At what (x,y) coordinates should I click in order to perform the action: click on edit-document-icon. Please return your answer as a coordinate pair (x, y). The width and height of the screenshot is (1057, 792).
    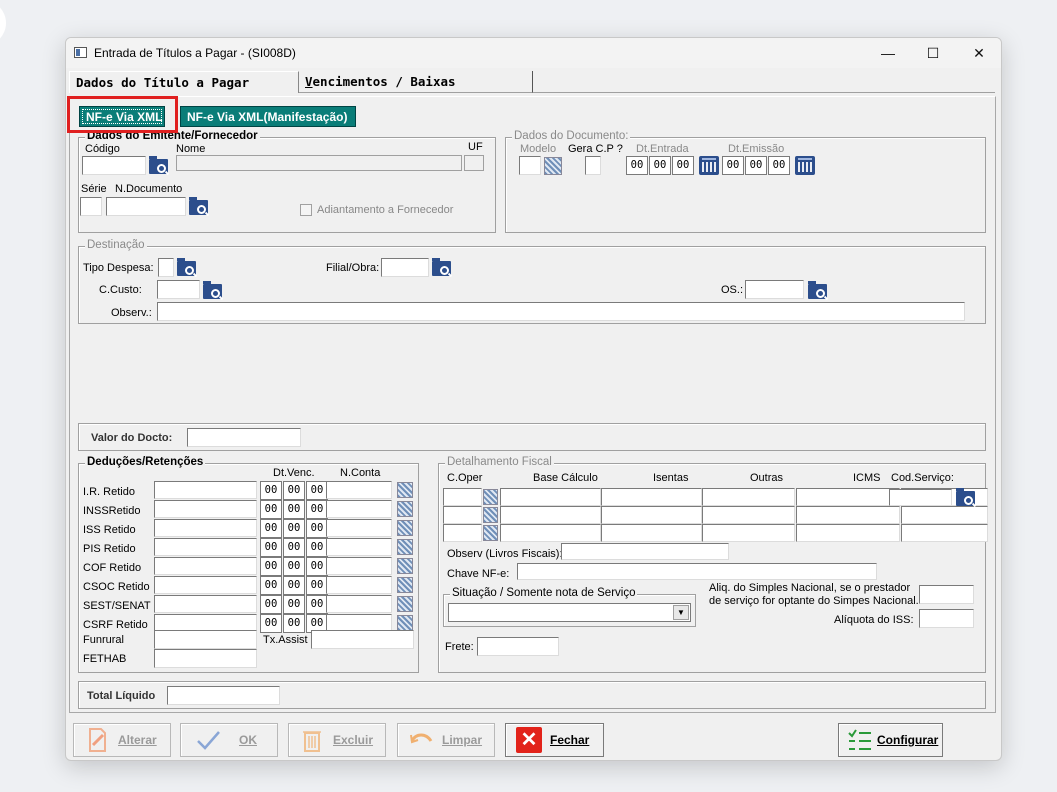
    Looking at the image, I should click on (97, 740).